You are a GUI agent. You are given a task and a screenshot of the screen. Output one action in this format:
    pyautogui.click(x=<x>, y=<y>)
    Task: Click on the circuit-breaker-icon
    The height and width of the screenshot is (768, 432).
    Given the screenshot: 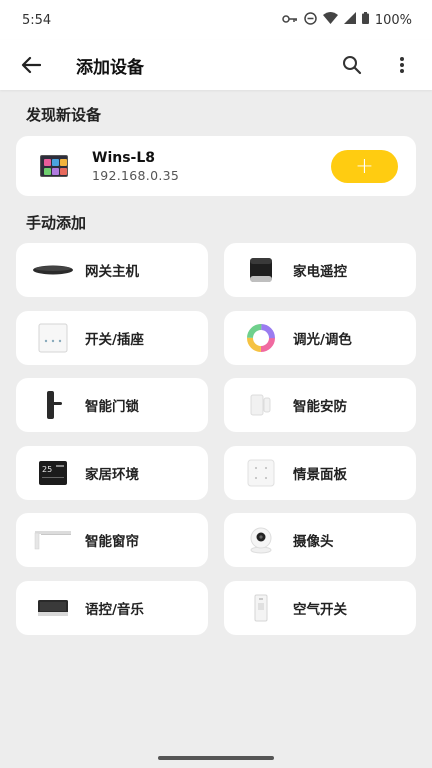 What is the action you would take?
    pyautogui.click(x=261, y=608)
    